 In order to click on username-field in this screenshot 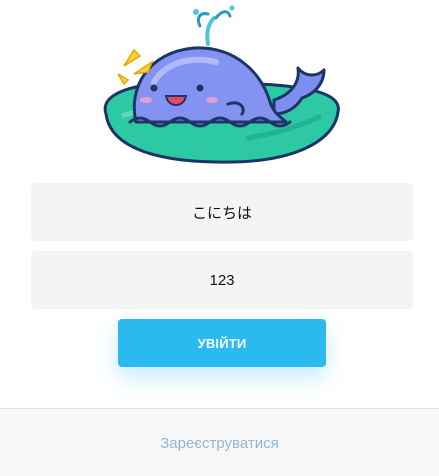, I will do `click(222, 212)`.